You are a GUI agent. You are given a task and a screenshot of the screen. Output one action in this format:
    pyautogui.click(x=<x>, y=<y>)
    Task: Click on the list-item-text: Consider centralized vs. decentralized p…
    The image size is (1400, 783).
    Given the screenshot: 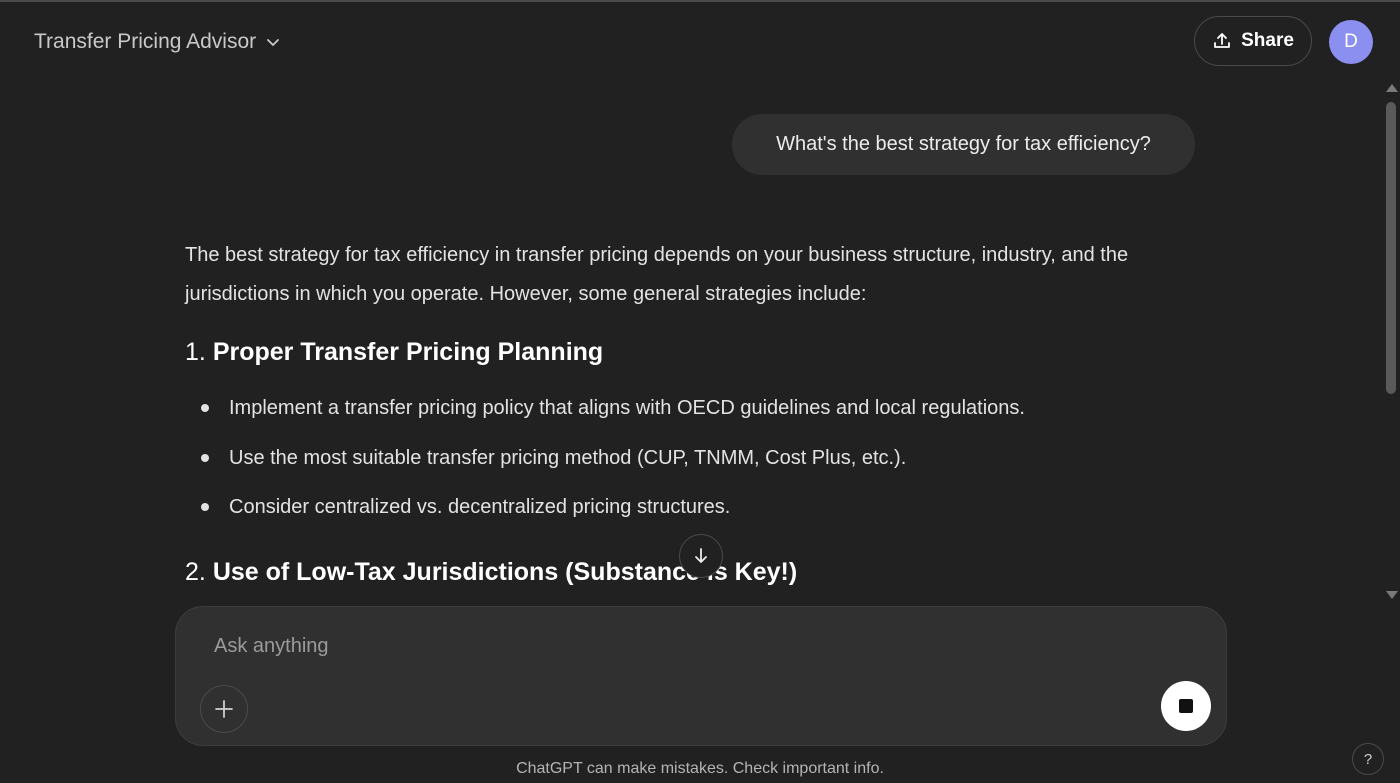 What is the action you would take?
    pyautogui.click(x=480, y=507)
    